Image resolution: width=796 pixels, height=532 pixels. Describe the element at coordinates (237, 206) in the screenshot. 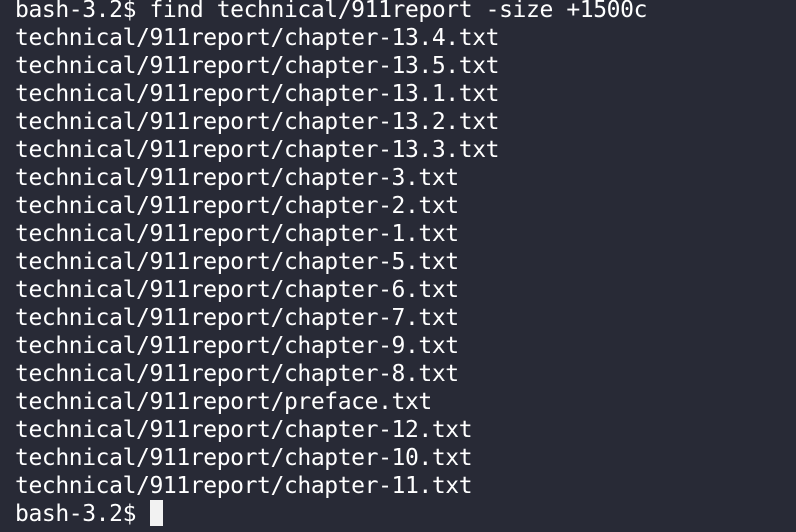

I see `output-line: technical/911report/chapter-2.txt` at that location.